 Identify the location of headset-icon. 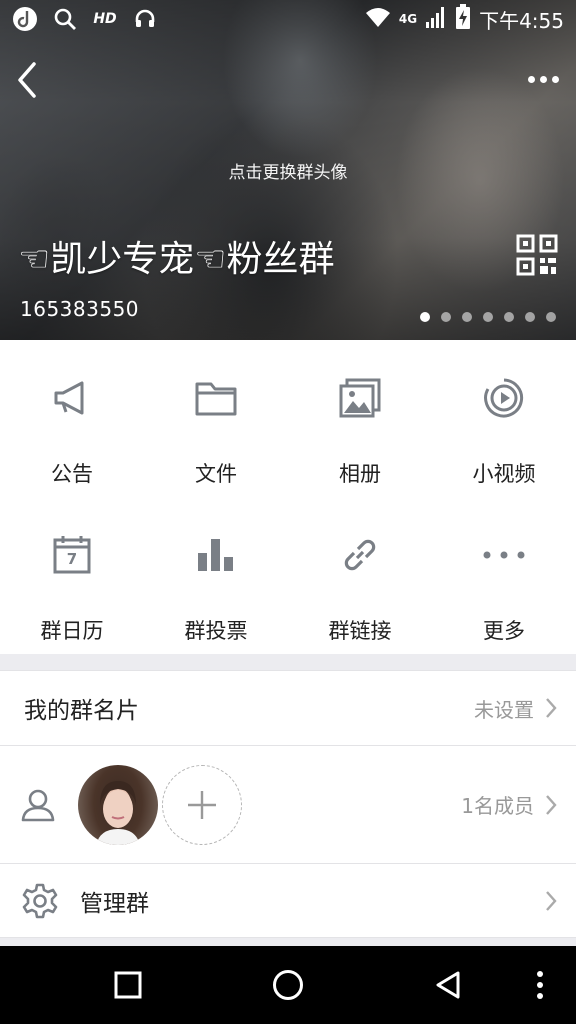
(145, 19).